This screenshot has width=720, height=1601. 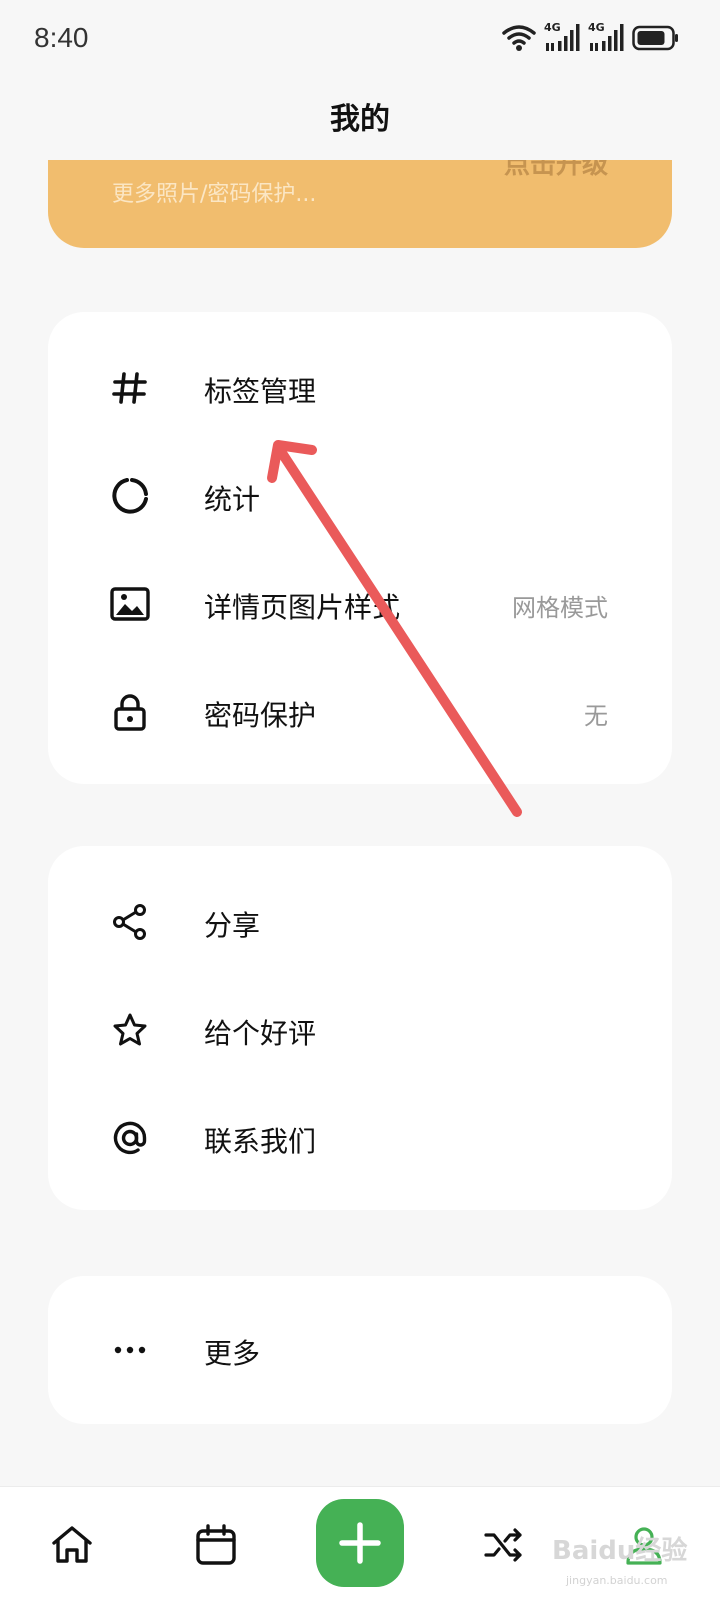 What do you see at coordinates (260, 391) in the screenshot?
I see `menu-item-label: 标签管理` at bounding box center [260, 391].